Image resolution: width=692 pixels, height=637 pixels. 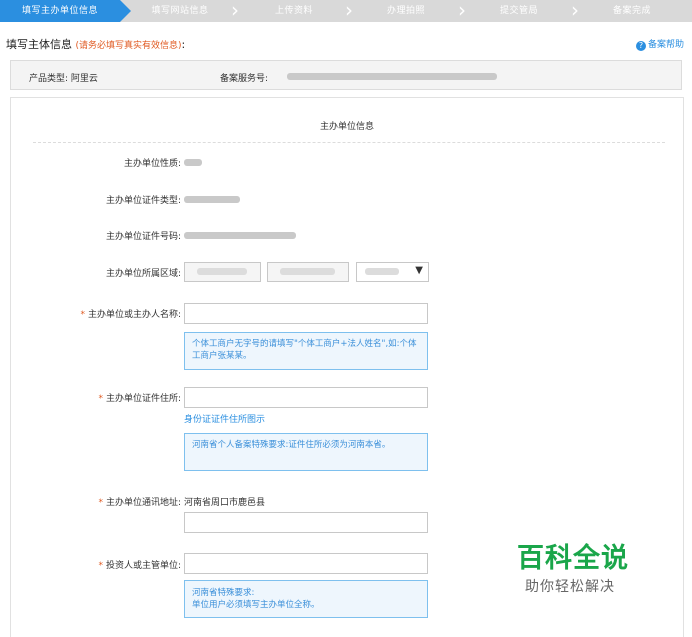 I want to click on entity-name-input, so click(x=306, y=313).